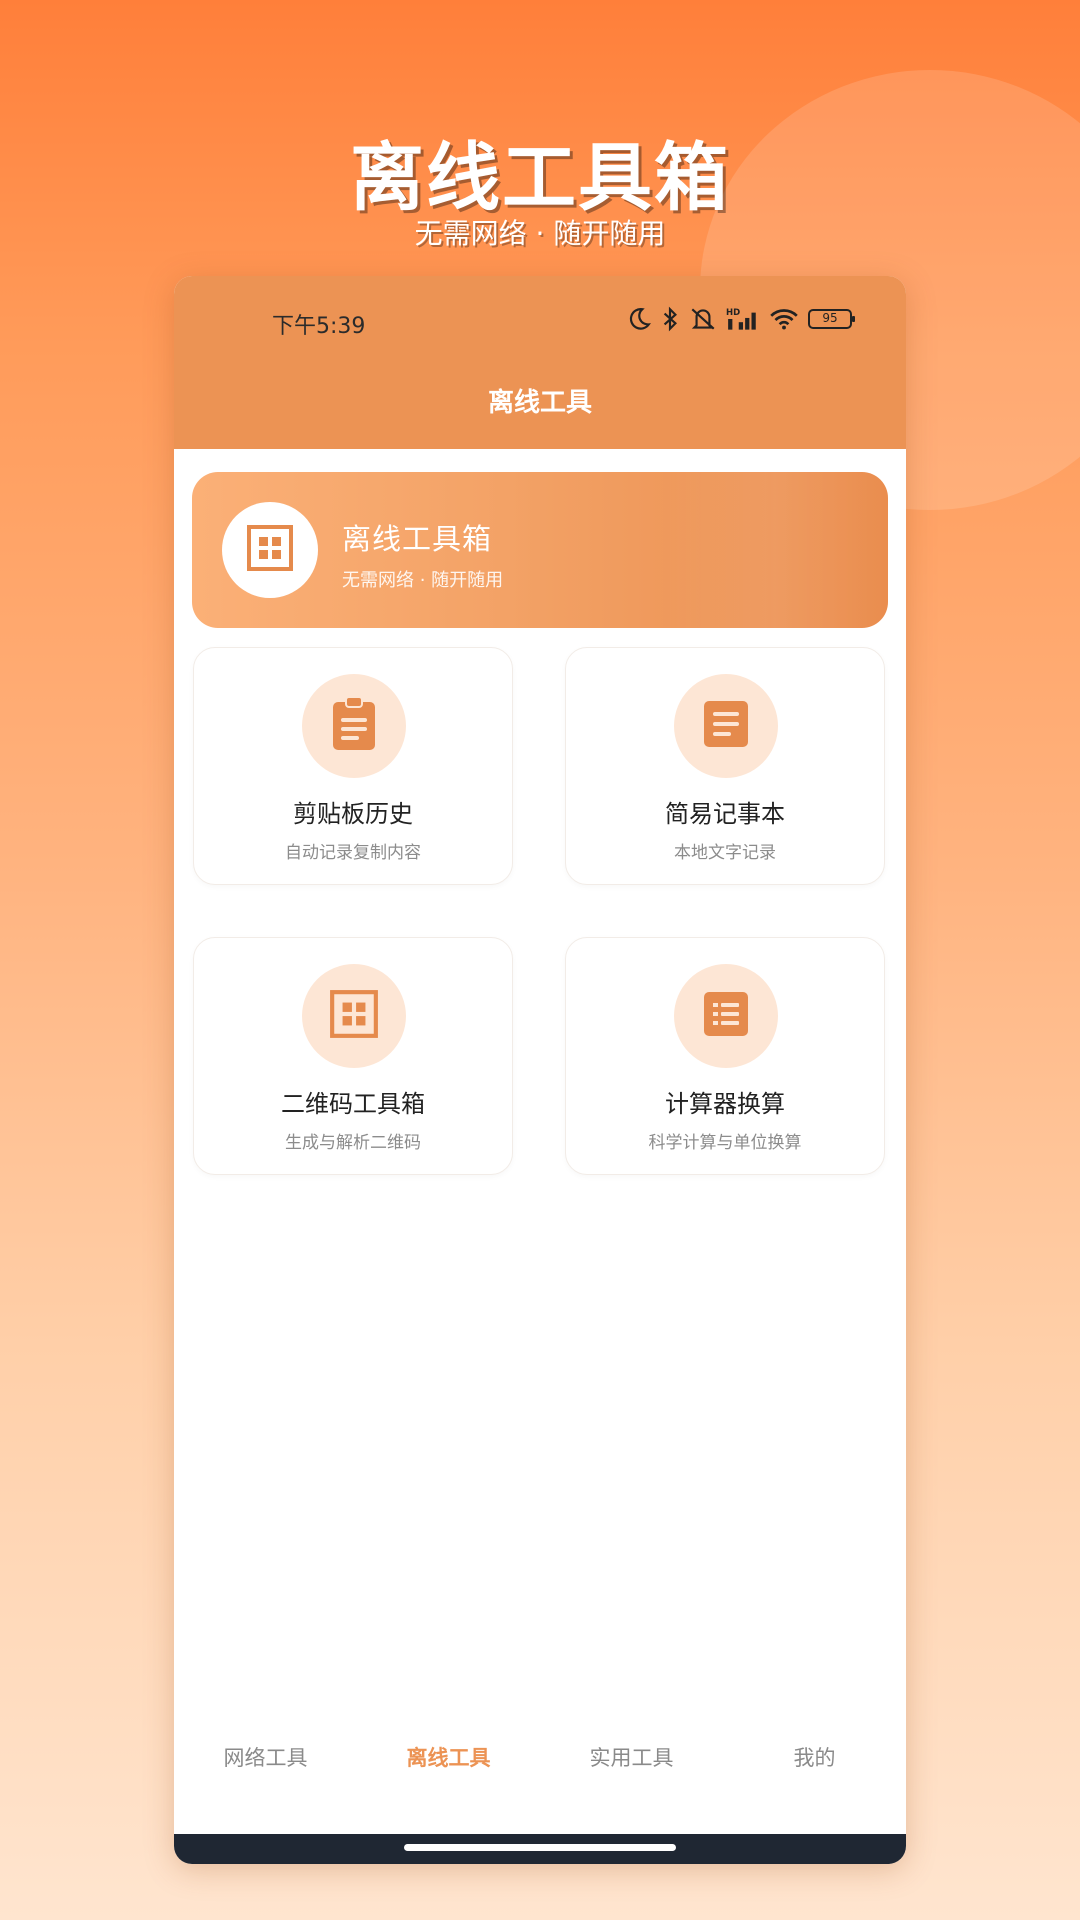 The height and width of the screenshot is (1920, 1080). Describe the element at coordinates (725, 1143) in the screenshot. I see `tool-desc: 科学计算与单位换算` at that location.